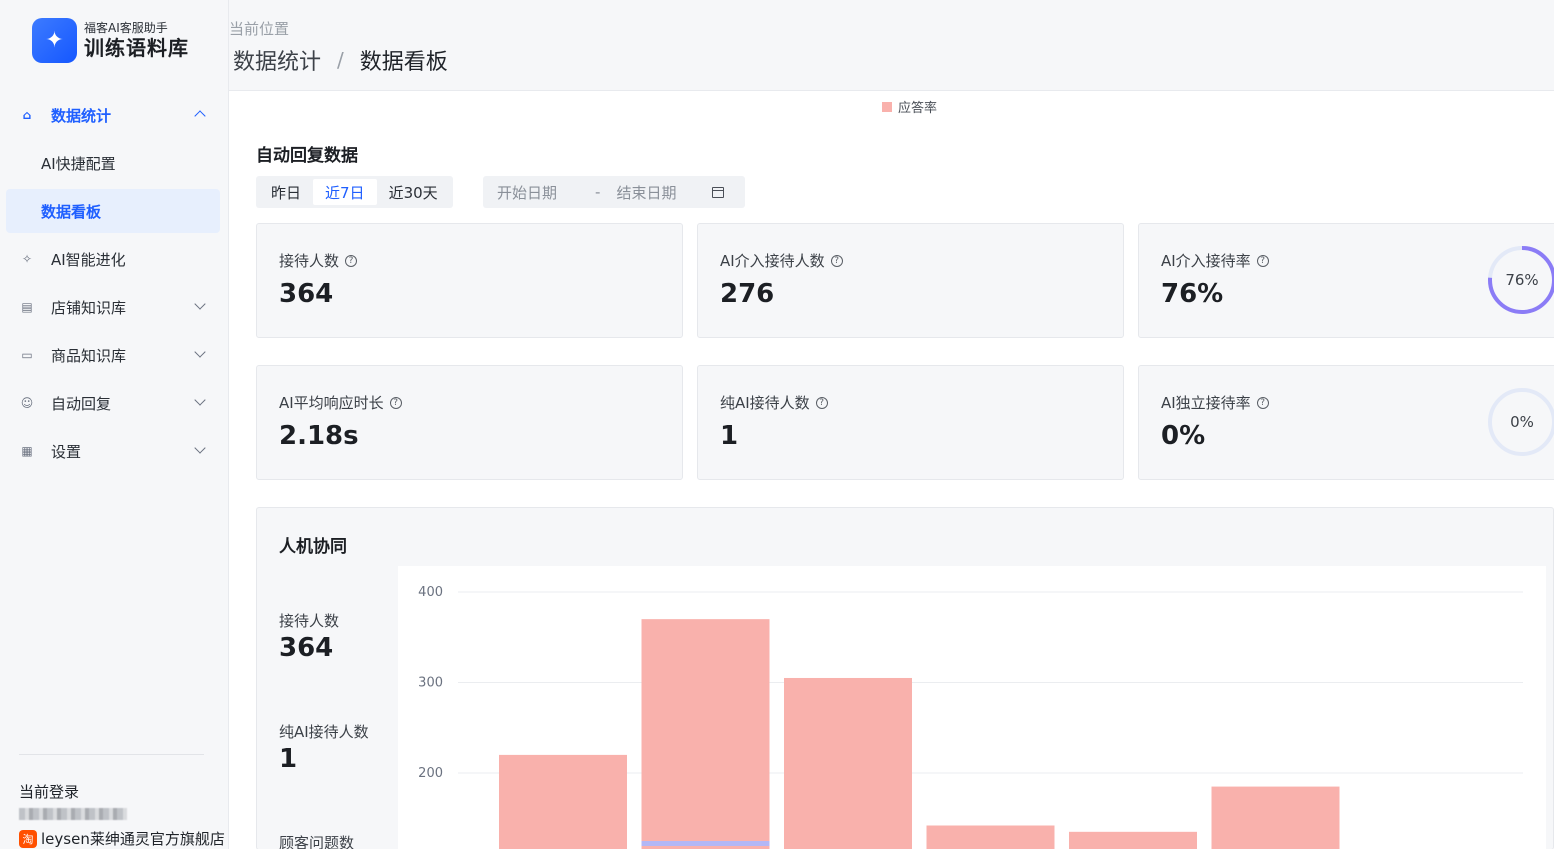 The width and height of the screenshot is (1554, 849). What do you see at coordinates (200, 116) in the screenshot?
I see `chevron-up-icon` at bounding box center [200, 116].